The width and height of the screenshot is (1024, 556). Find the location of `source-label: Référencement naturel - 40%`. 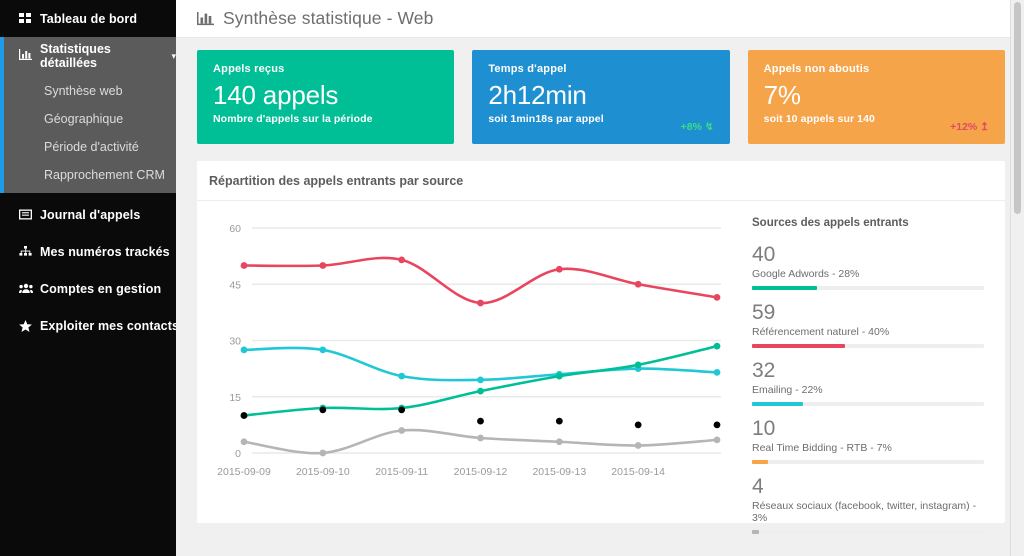

source-label: Référencement naturel - 40% is located at coordinates (821, 332).